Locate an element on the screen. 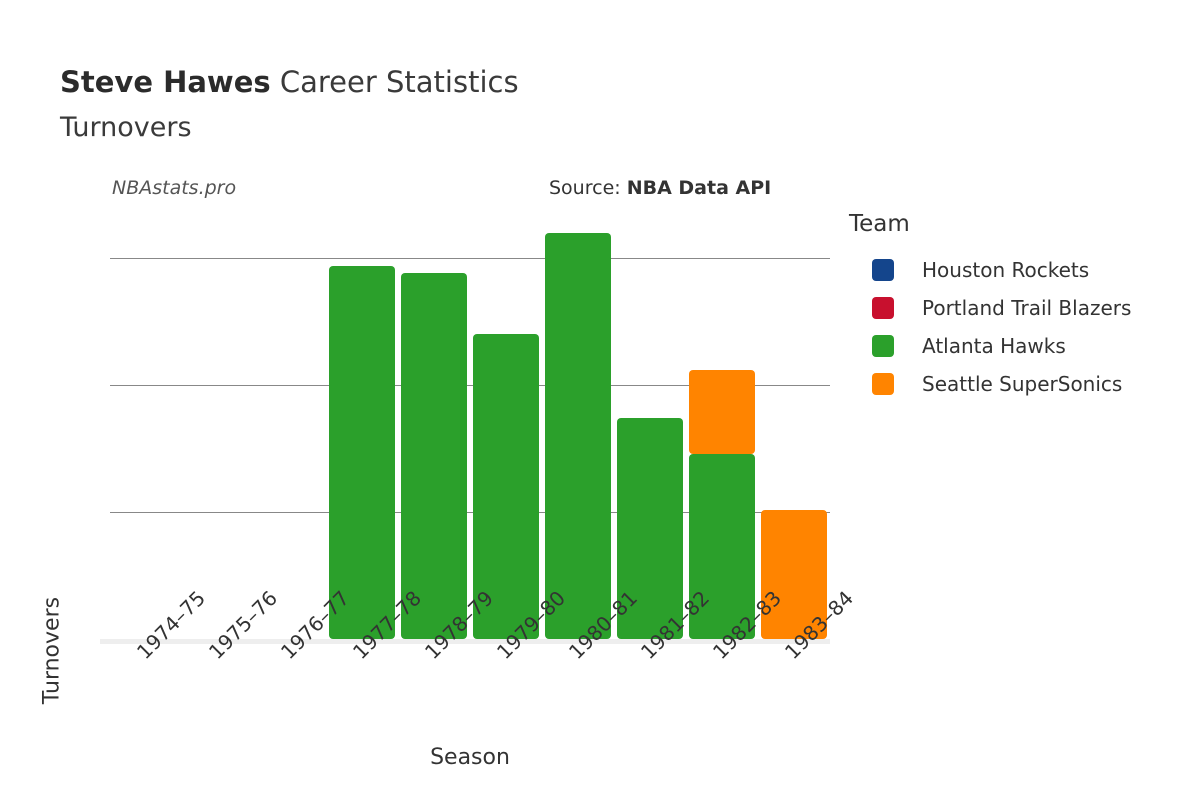  y-axis-label: Turnovers is located at coordinates (52, 650).